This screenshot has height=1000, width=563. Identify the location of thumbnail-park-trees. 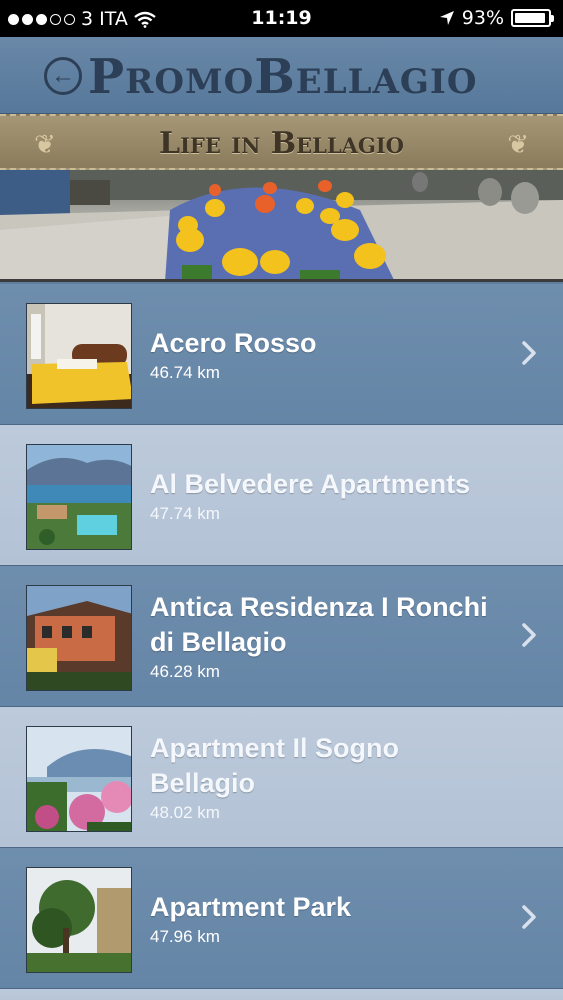
(79, 920).